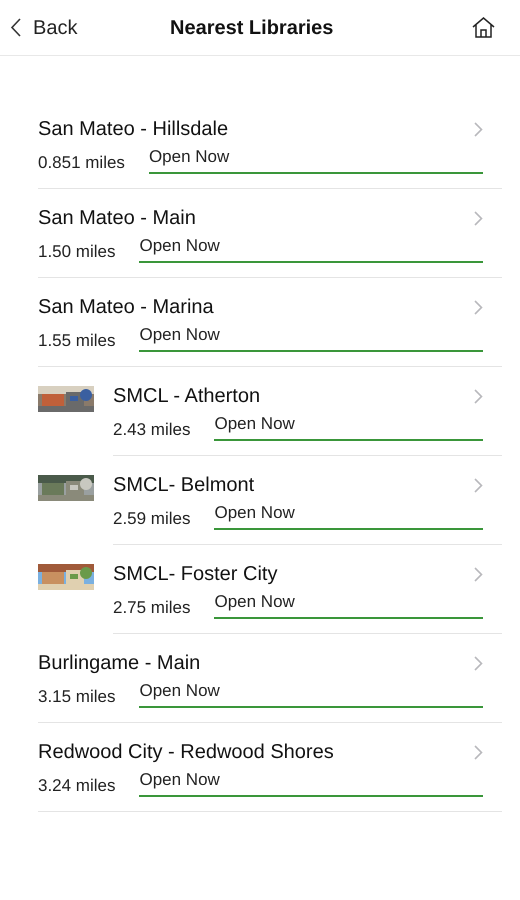  I want to click on distance-text: 3.24 miles, so click(77, 786).